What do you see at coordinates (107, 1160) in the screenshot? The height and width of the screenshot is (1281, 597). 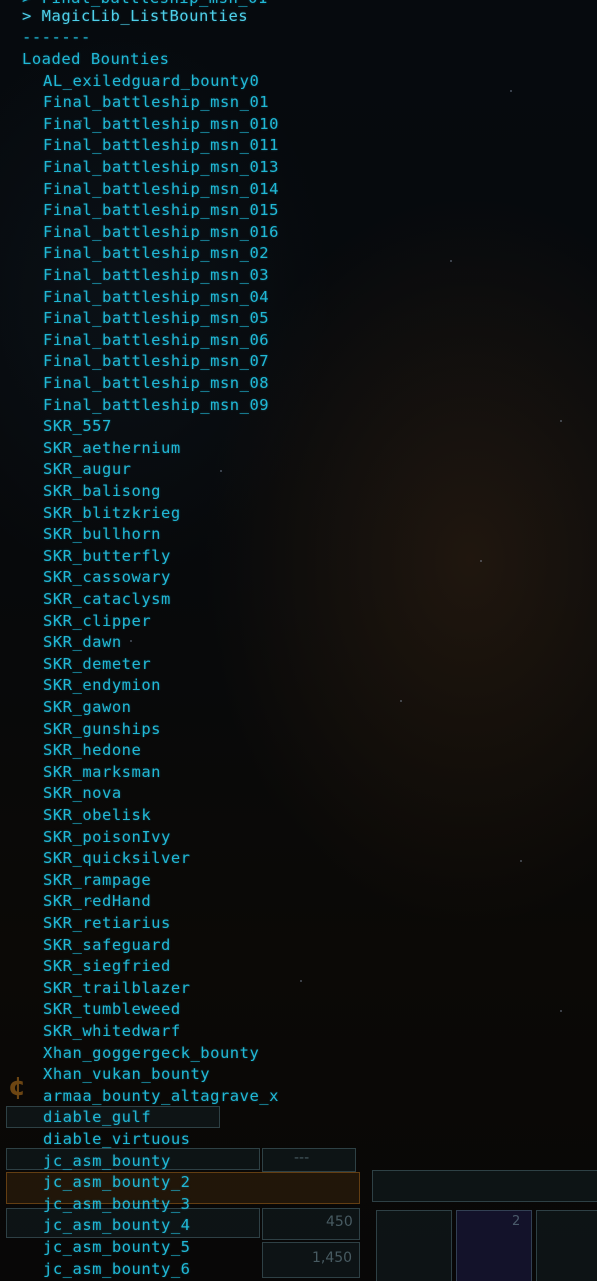 I see `bounty-entry: jc_asm_bounty` at bounding box center [107, 1160].